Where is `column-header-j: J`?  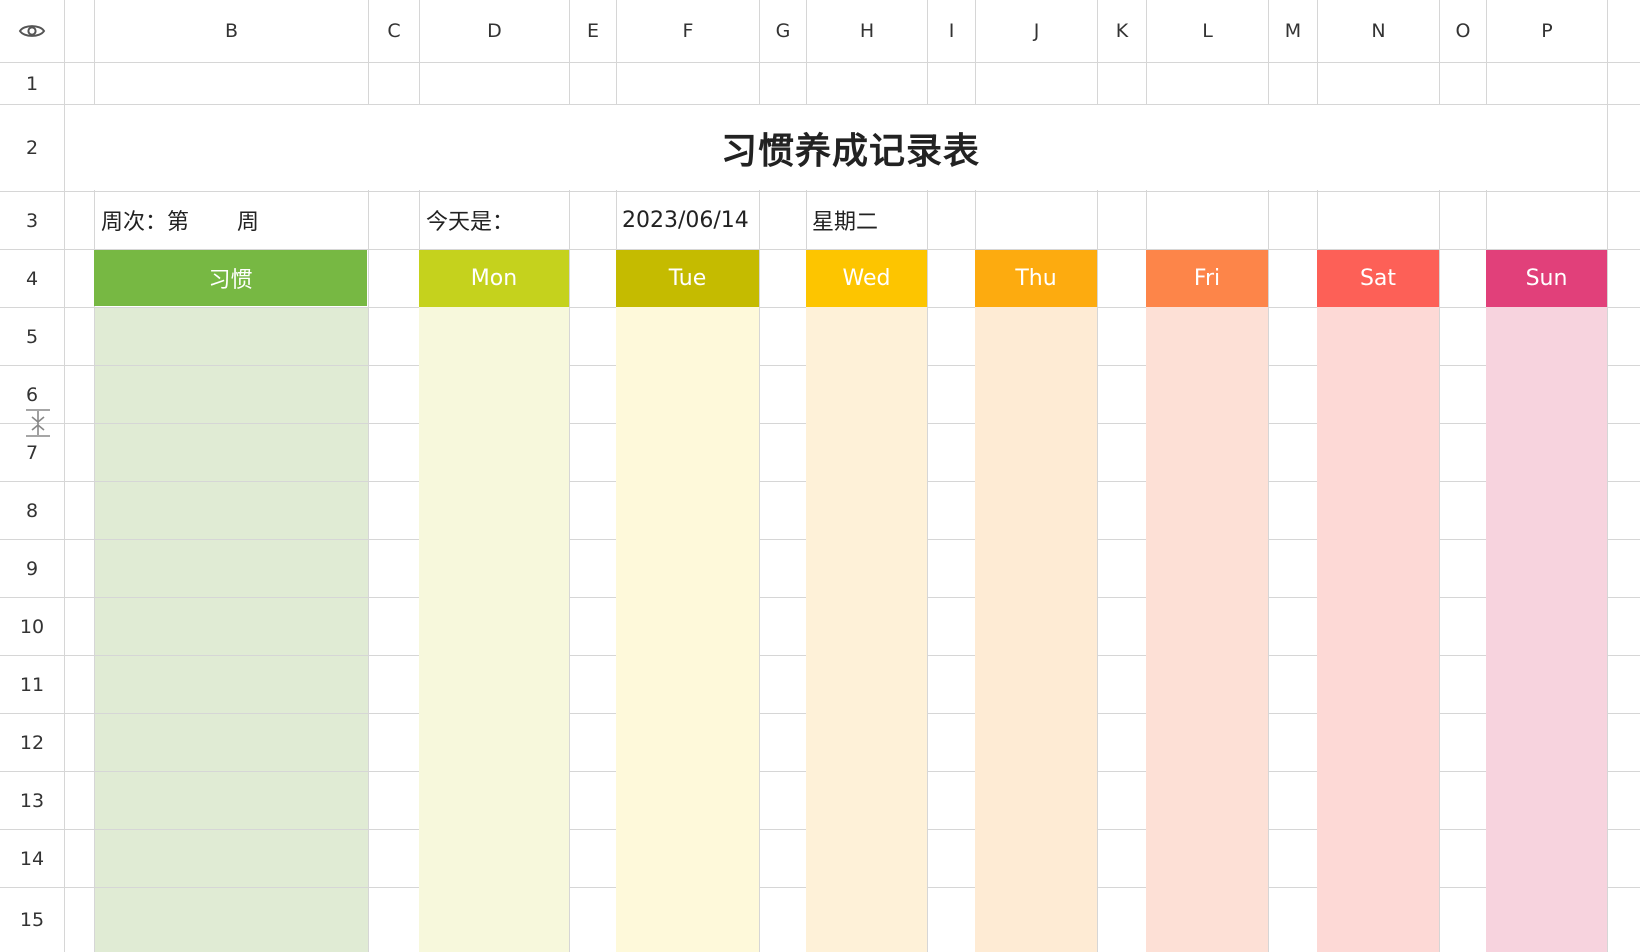 column-header-j: J is located at coordinates (1036, 31).